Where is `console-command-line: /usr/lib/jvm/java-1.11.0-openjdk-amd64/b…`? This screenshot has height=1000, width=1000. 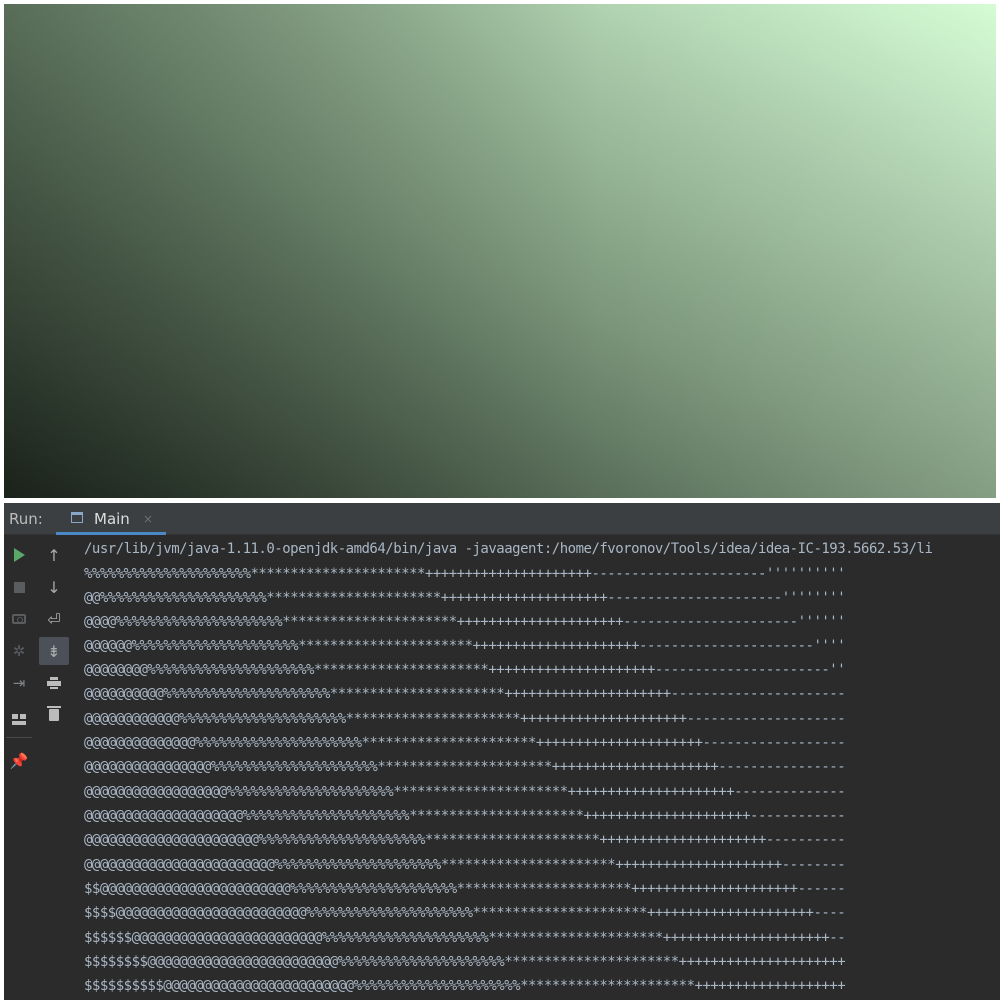 console-command-line: /usr/lib/jvm/java-1.11.0-openjdk-amd64/b… is located at coordinates (508, 549).